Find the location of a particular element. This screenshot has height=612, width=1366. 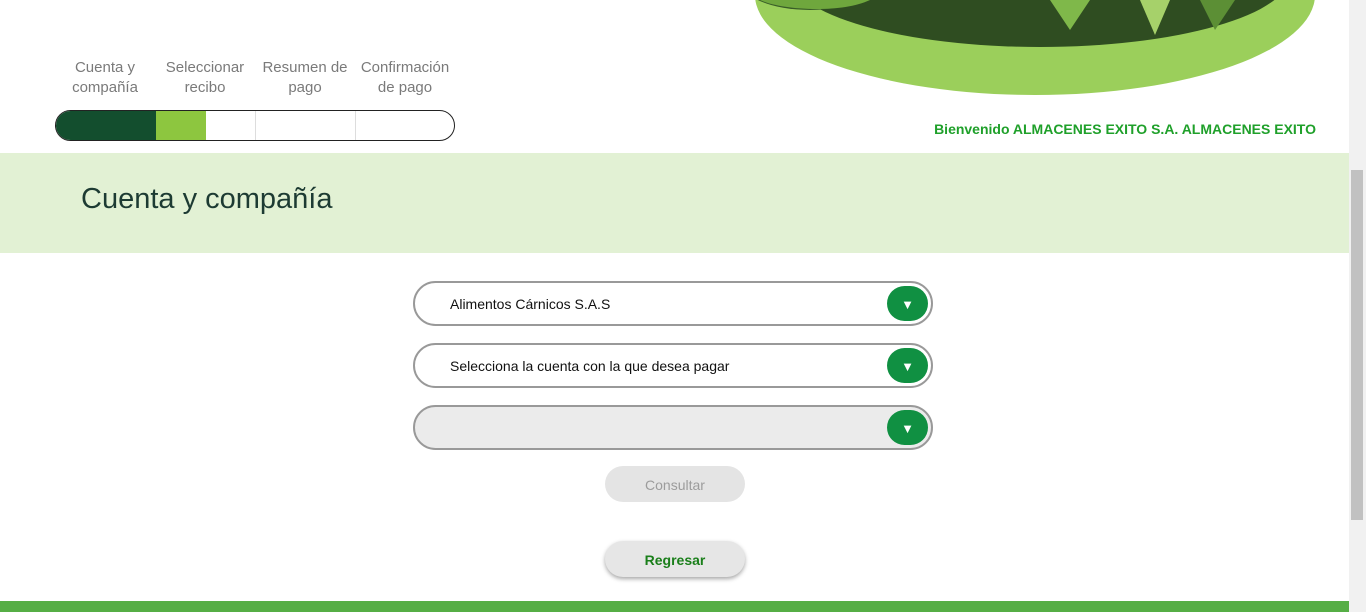

company-select-value: Alimentos Cárnicos S.A.S is located at coordinates (530, 304).